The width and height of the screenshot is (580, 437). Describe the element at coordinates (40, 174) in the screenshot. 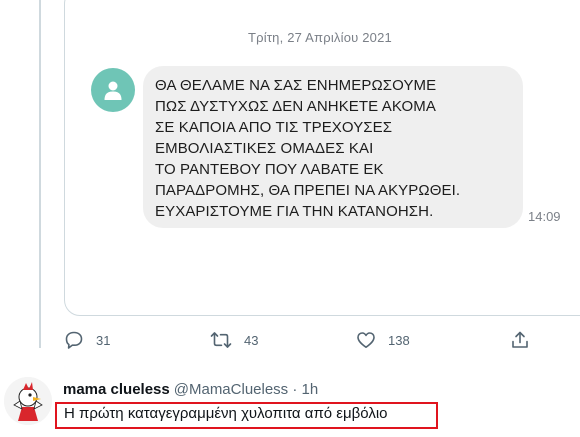

I see `thread-connector-line` at that location.